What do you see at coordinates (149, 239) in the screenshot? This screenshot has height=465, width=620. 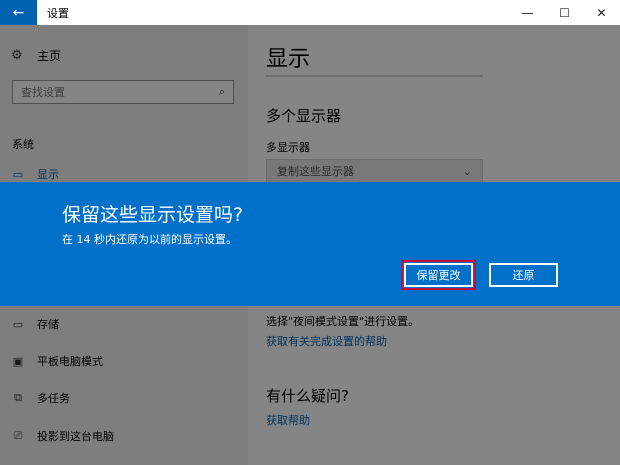 I see `dialog-subtitle: 在 14 秒内还原为以前的显示设置。` at bounding box center [149, 239].